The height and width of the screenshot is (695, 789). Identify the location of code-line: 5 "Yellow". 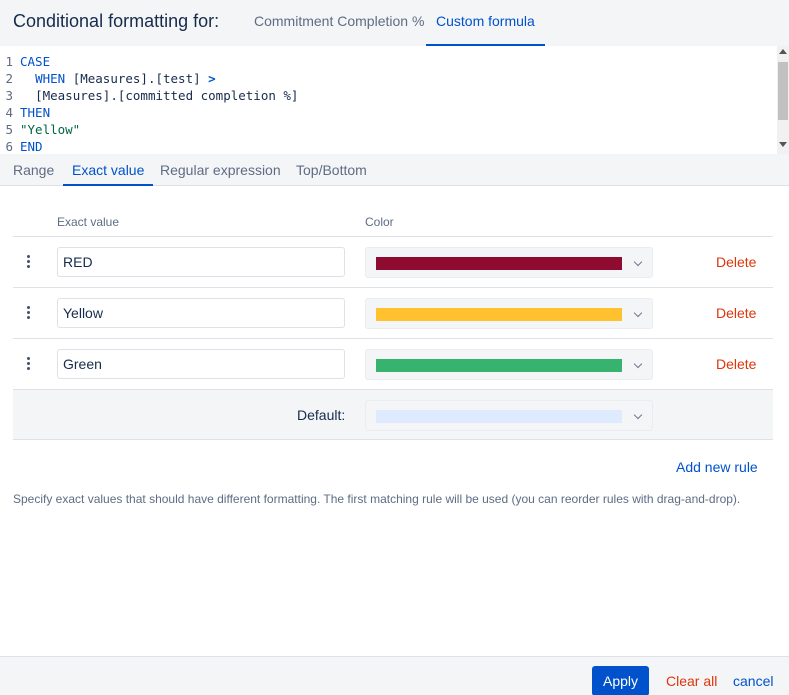
(43, 129).